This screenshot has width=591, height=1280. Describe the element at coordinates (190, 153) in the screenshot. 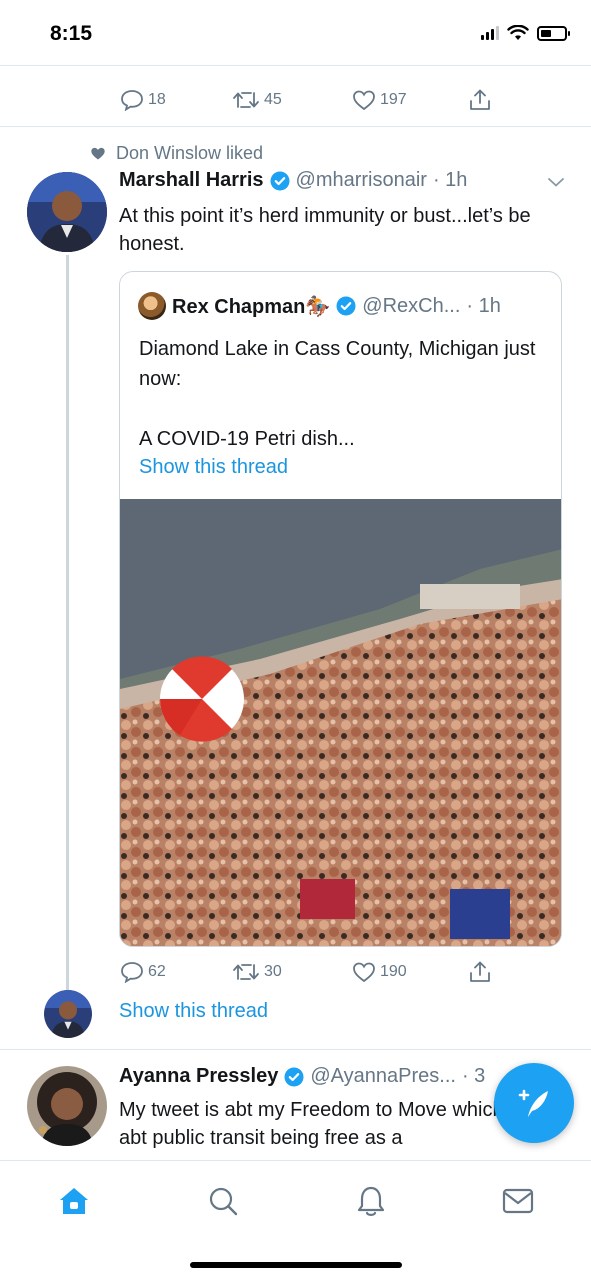

I see `liked-by-text: Don Winslow liked` at that location.